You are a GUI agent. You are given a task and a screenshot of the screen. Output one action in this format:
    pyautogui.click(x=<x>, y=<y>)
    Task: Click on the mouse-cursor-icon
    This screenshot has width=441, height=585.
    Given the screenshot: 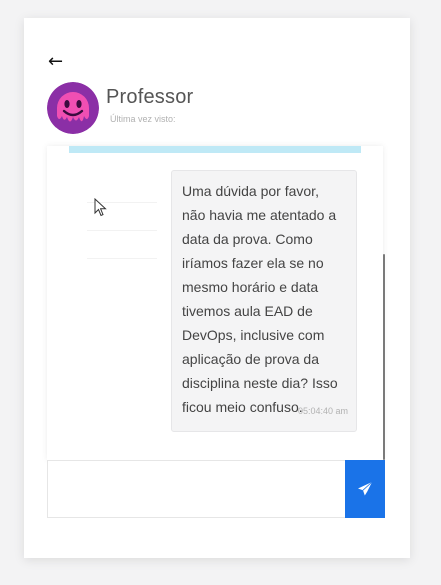 What is the action you would take?
    pyautogui.click(x=100, y=207)
    